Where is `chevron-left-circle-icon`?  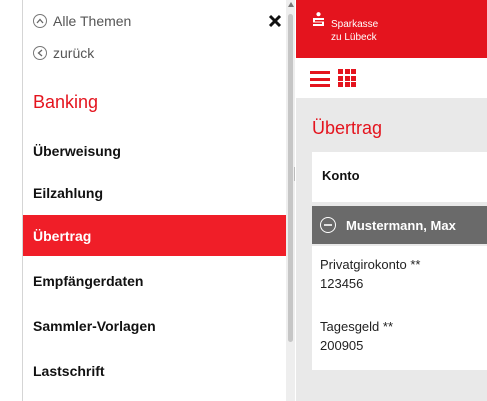
chevron-left-circle-icon is located at coordinates (40, 53).